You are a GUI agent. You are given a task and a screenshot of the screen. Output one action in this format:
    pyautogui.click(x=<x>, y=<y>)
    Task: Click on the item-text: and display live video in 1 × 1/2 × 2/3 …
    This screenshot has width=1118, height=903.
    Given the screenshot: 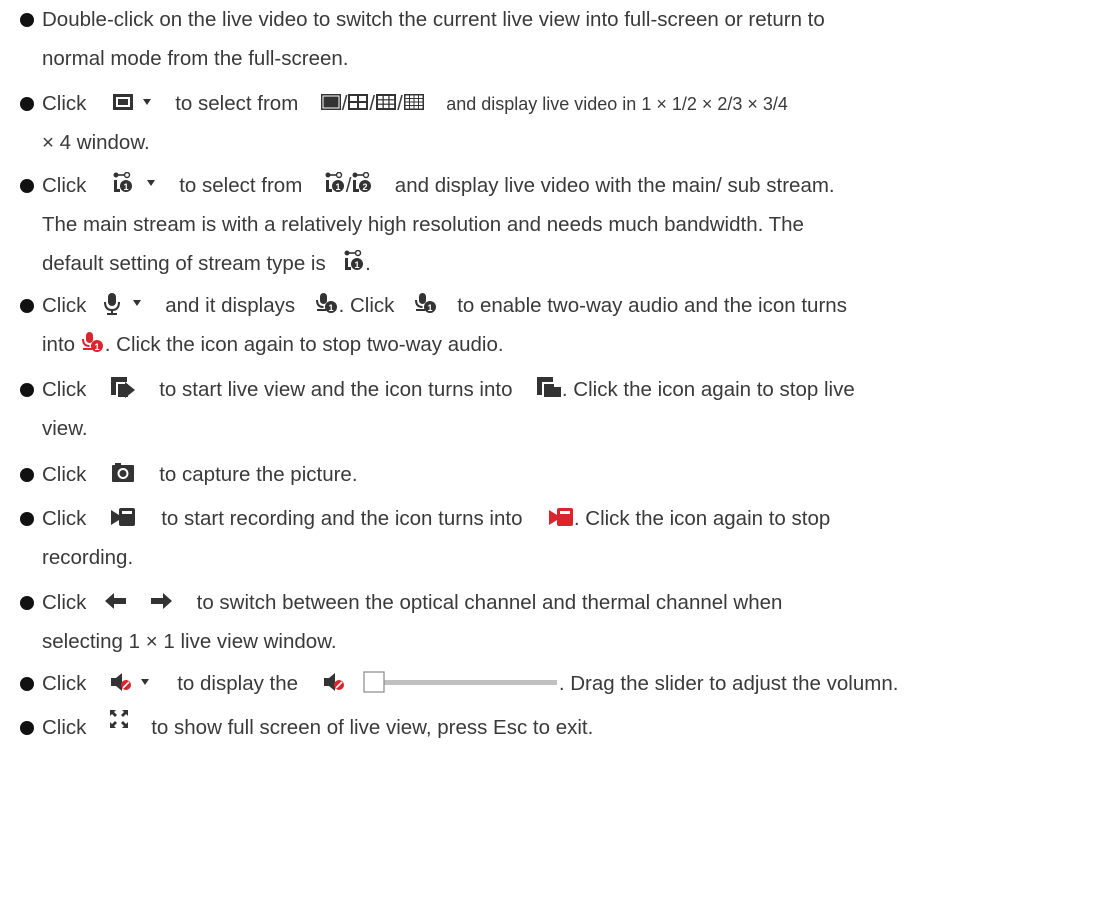 What is the action you would take?
    pyautogui.click(x=617, y=104)
    